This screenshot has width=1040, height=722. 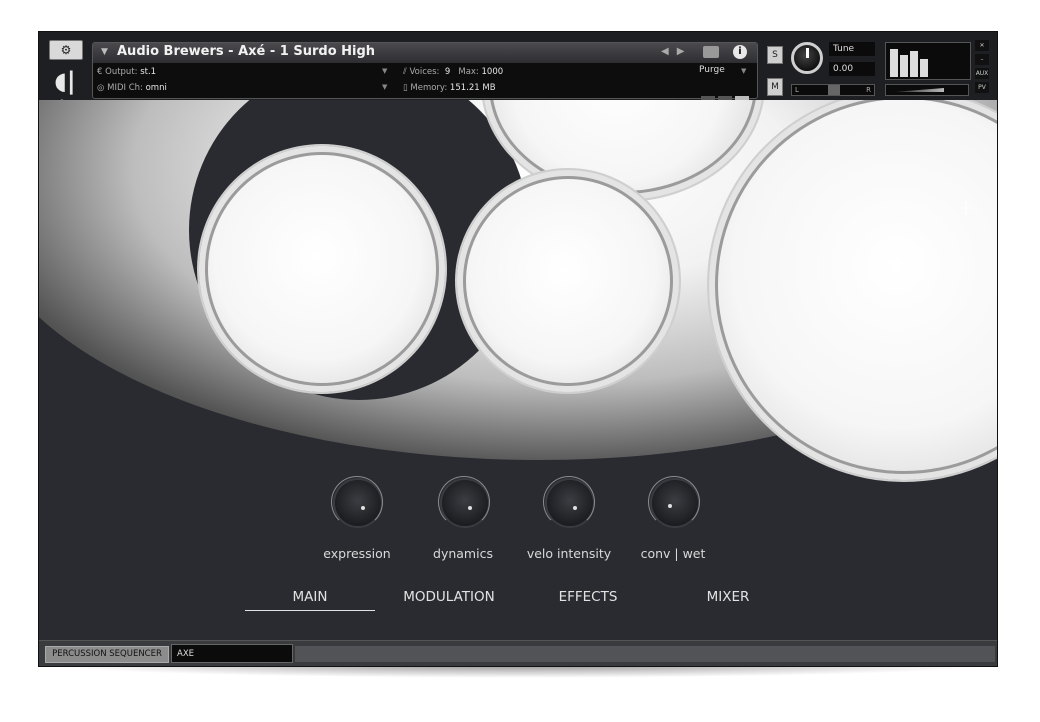 What do you see at coordinates (852, 69) in the screenshot?
I see `tune-value: 0.00` at bounding box center [852, 69].